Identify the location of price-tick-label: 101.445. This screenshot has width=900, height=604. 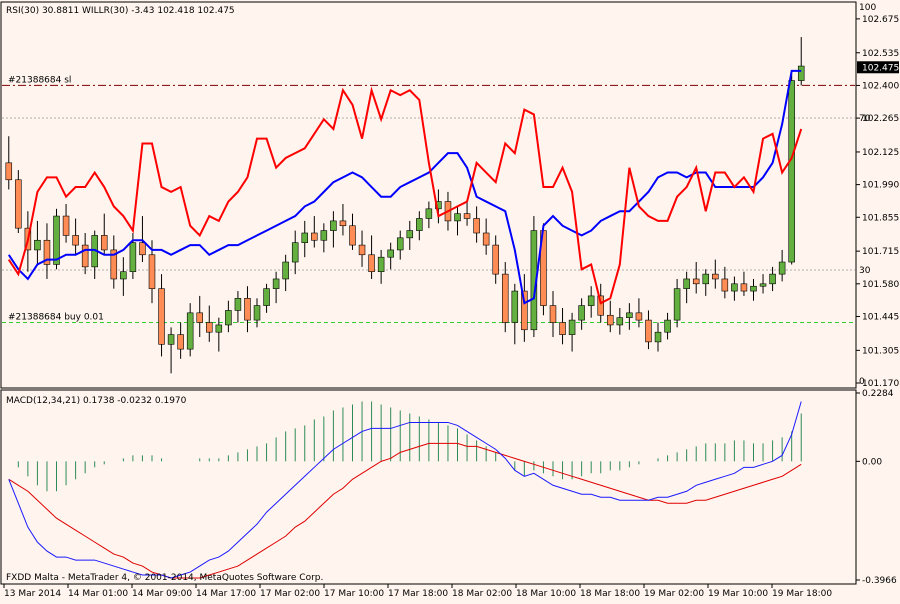
(880, 317).